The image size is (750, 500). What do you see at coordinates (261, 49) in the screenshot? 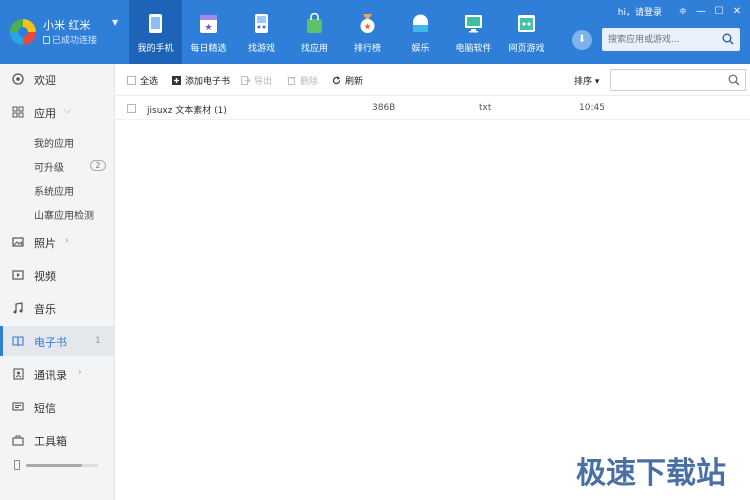
I see `nav-label: 找游戏` at bounding box center [261, 49].